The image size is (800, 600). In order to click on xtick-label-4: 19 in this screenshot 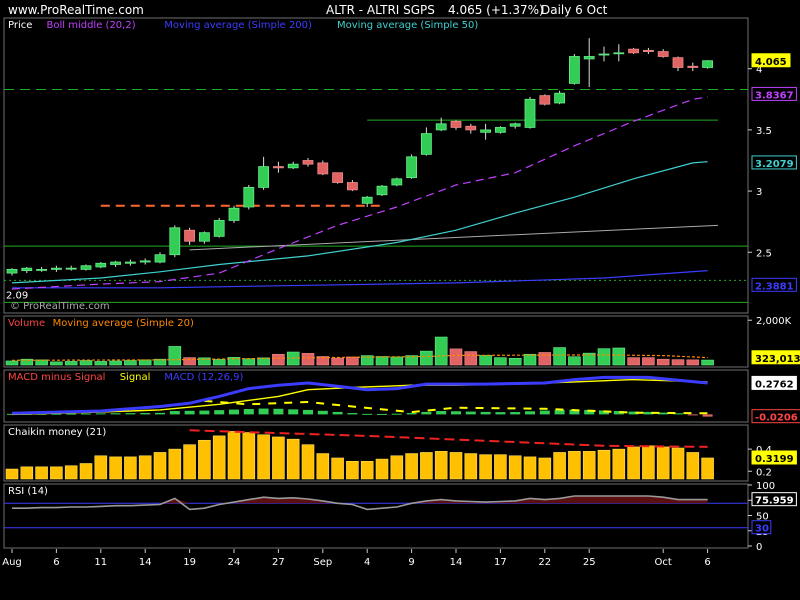, I will do `click(189, 562)`.